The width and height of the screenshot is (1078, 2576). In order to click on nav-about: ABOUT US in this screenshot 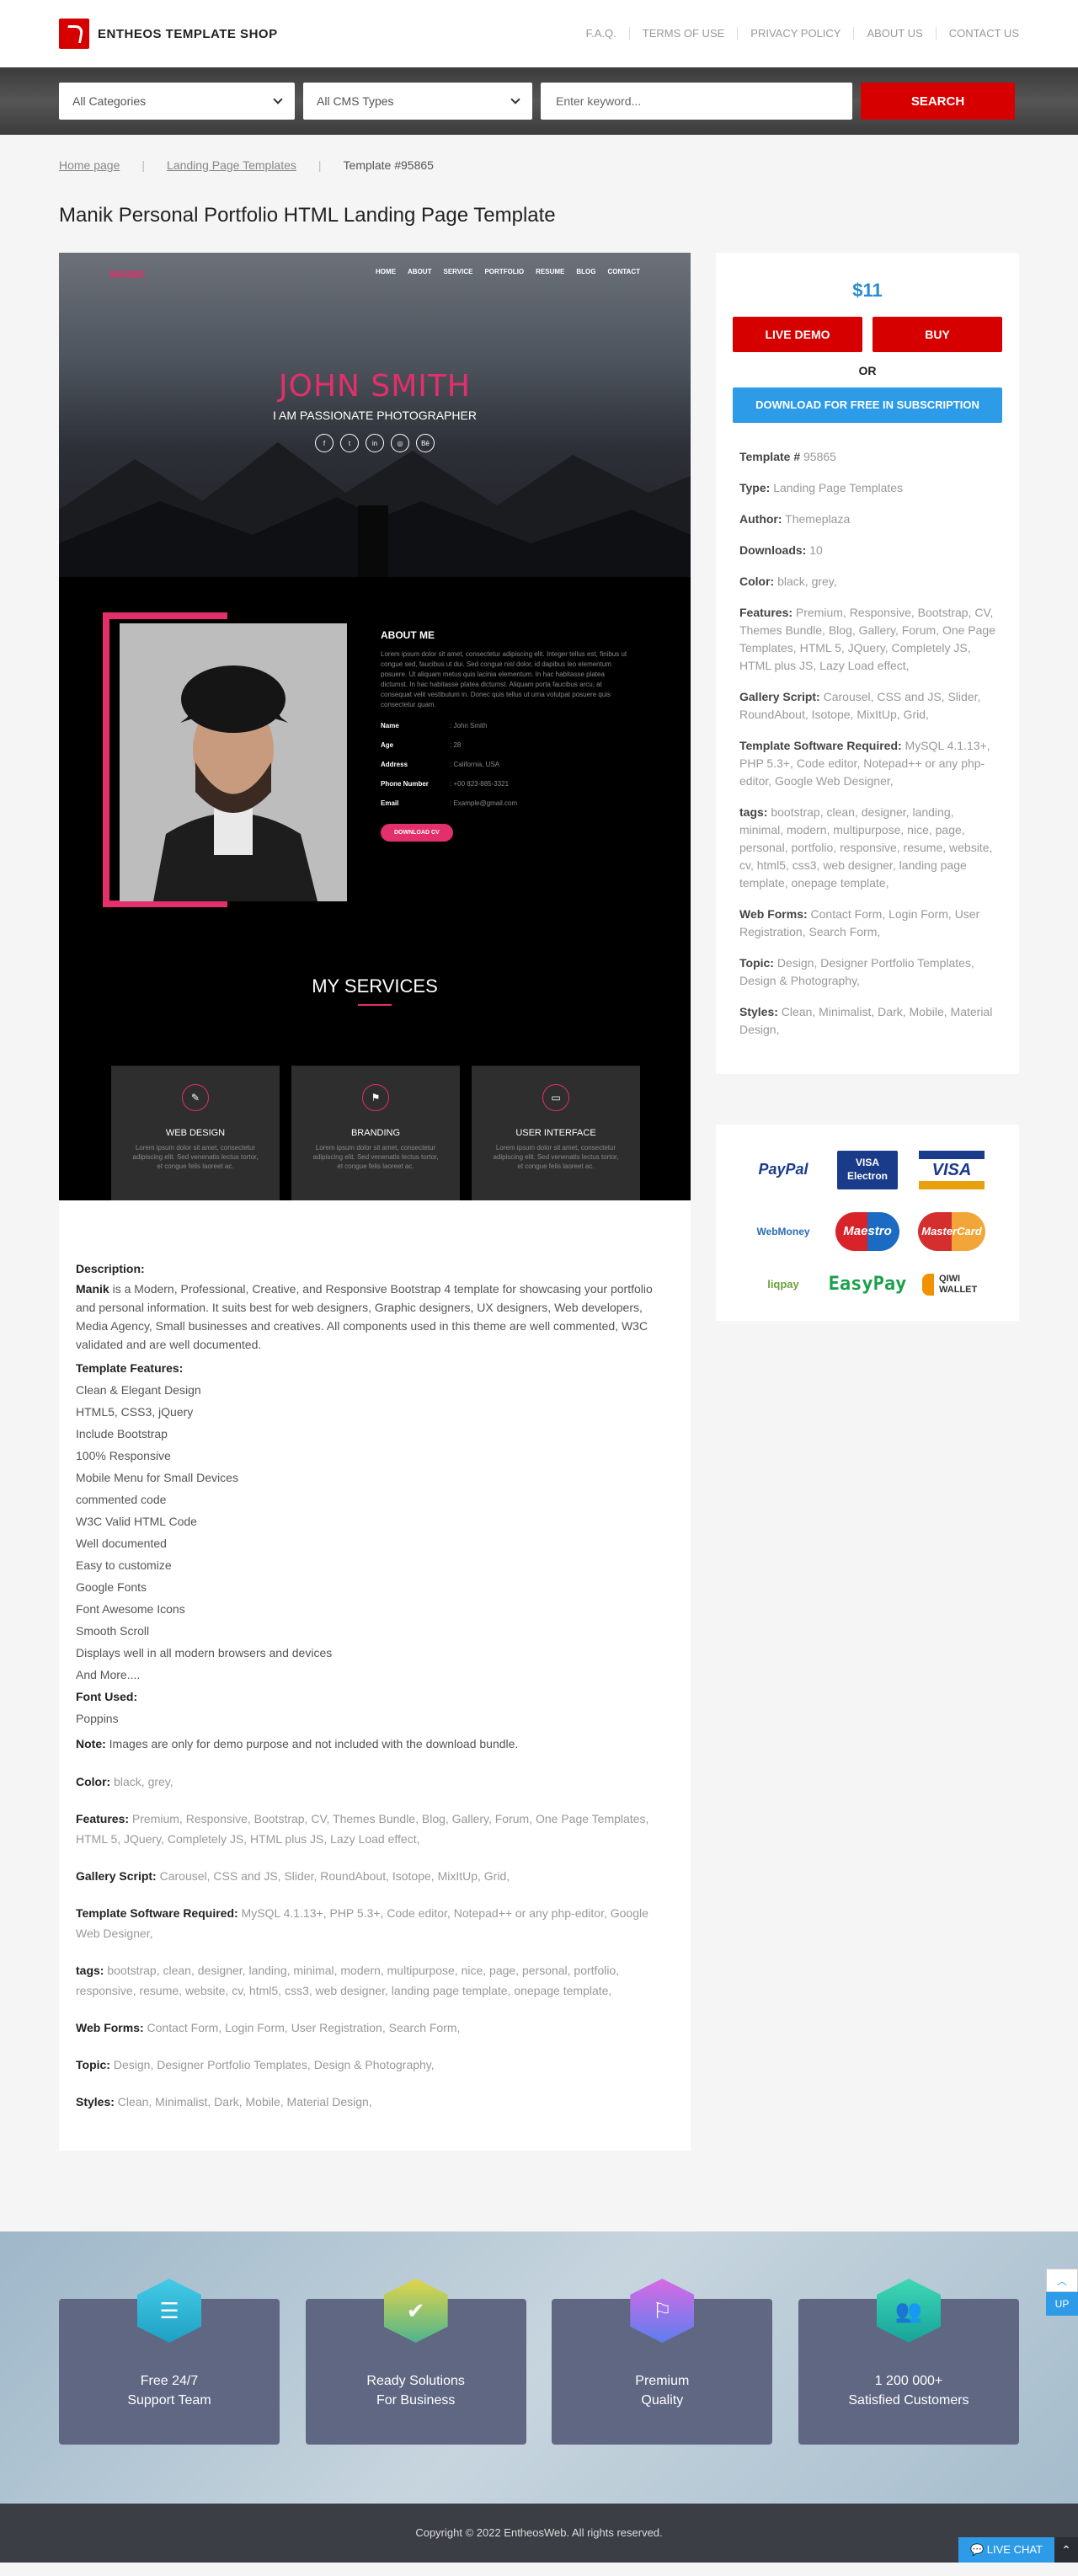, I will do `click(894, 33)`.